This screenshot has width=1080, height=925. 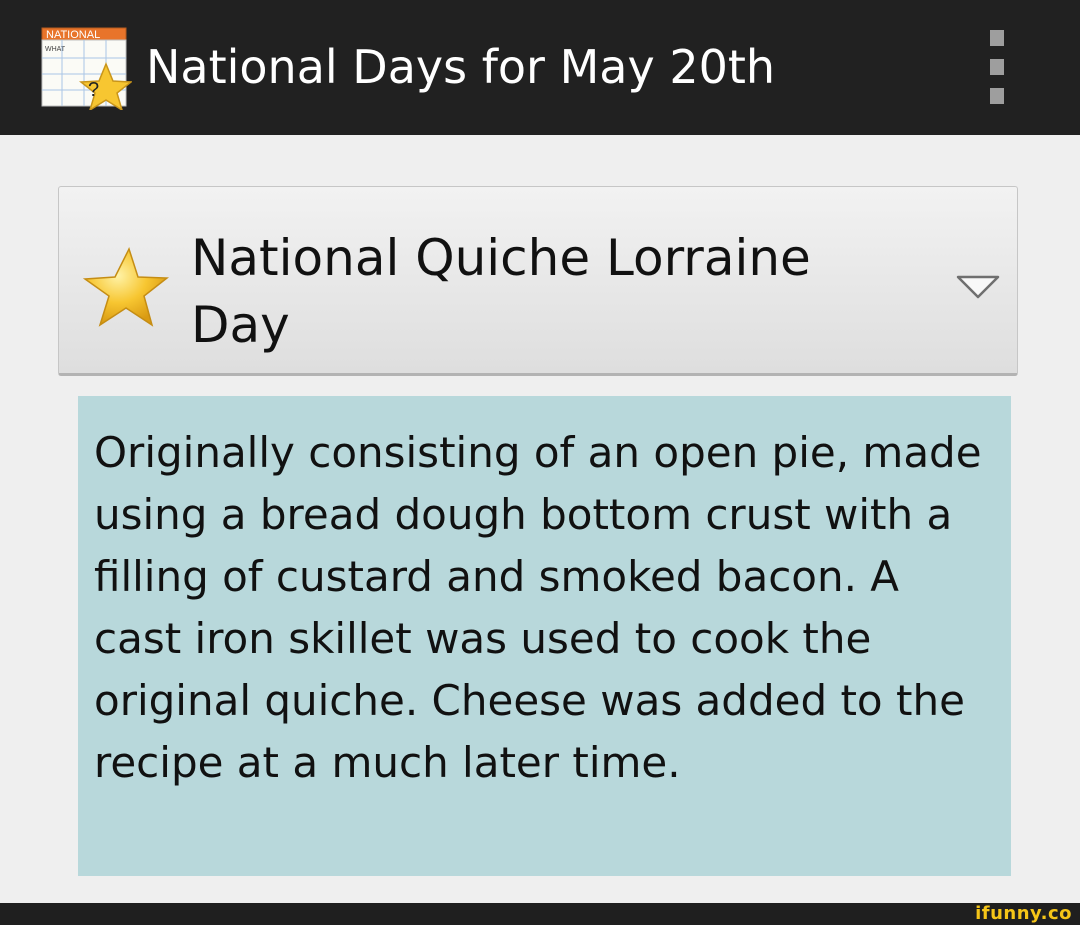 What do you see at coordinates (55, 49) in the screenshot?
I see `app-icon-sublabel: WHAT` at bounding box center [55, 49].